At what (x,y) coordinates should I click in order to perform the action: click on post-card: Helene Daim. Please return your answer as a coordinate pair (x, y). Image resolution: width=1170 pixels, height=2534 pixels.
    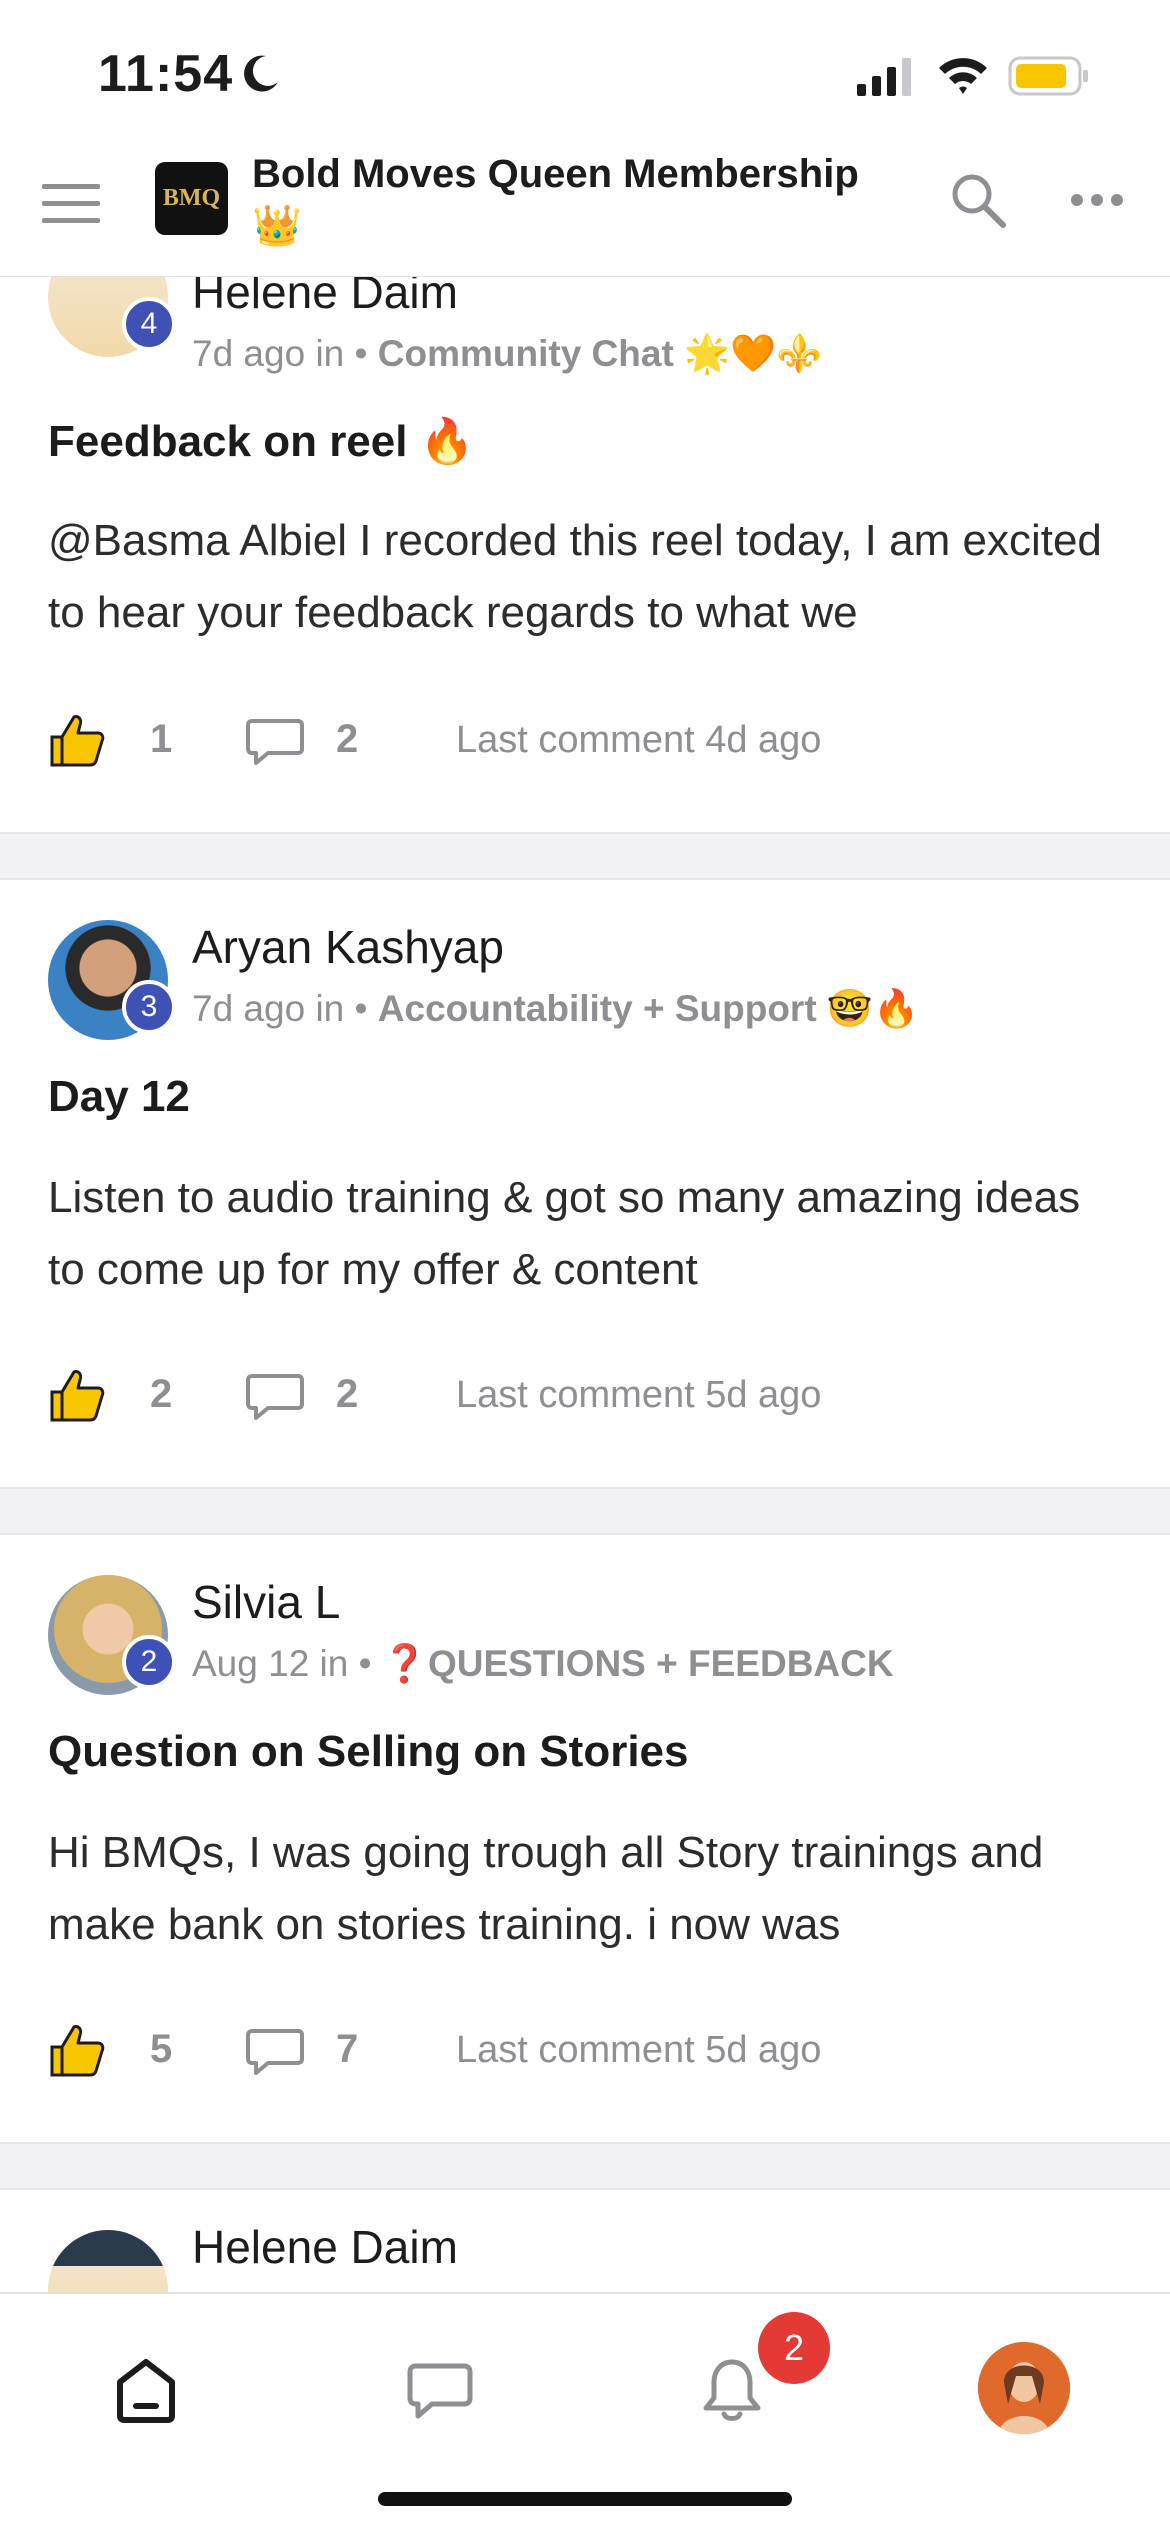
    Looking at the image, I should click on (585, 2241).